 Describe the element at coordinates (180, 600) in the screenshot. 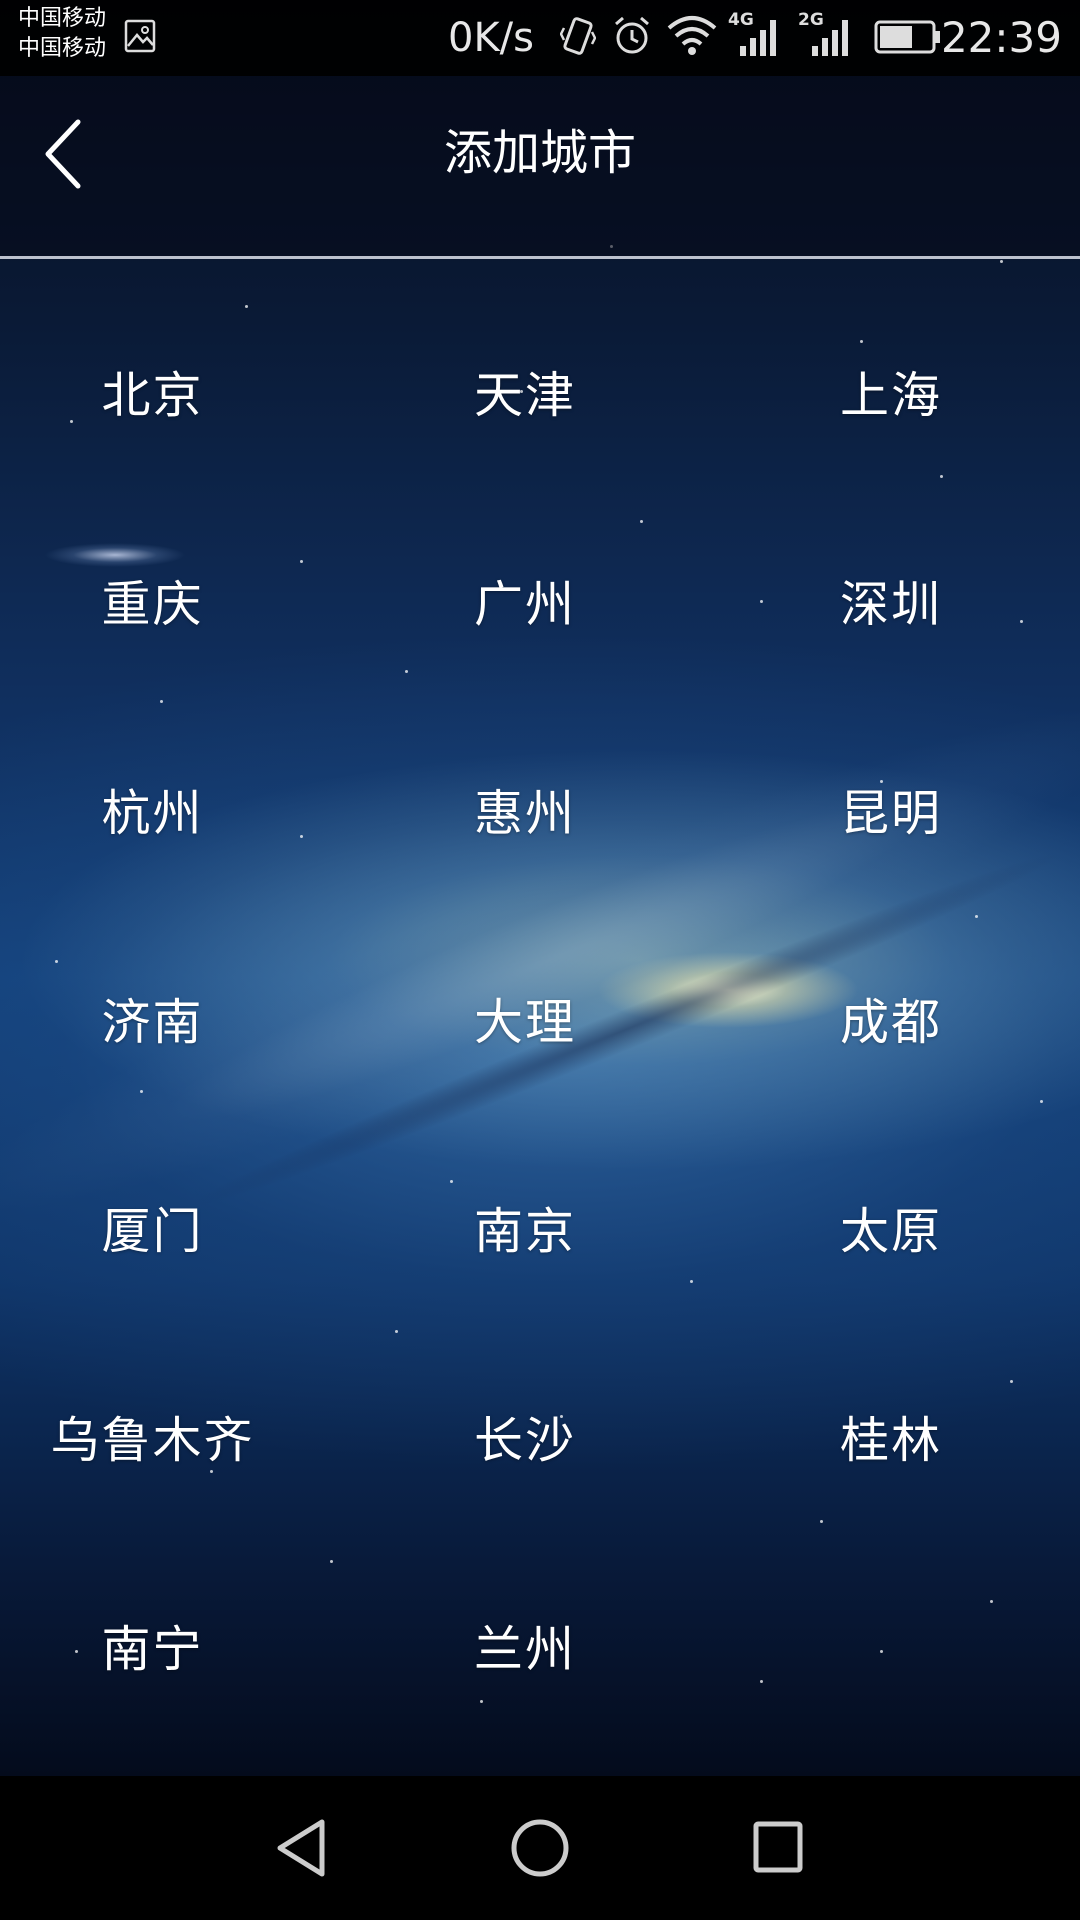

I see `city-item: 重庆` at that location.